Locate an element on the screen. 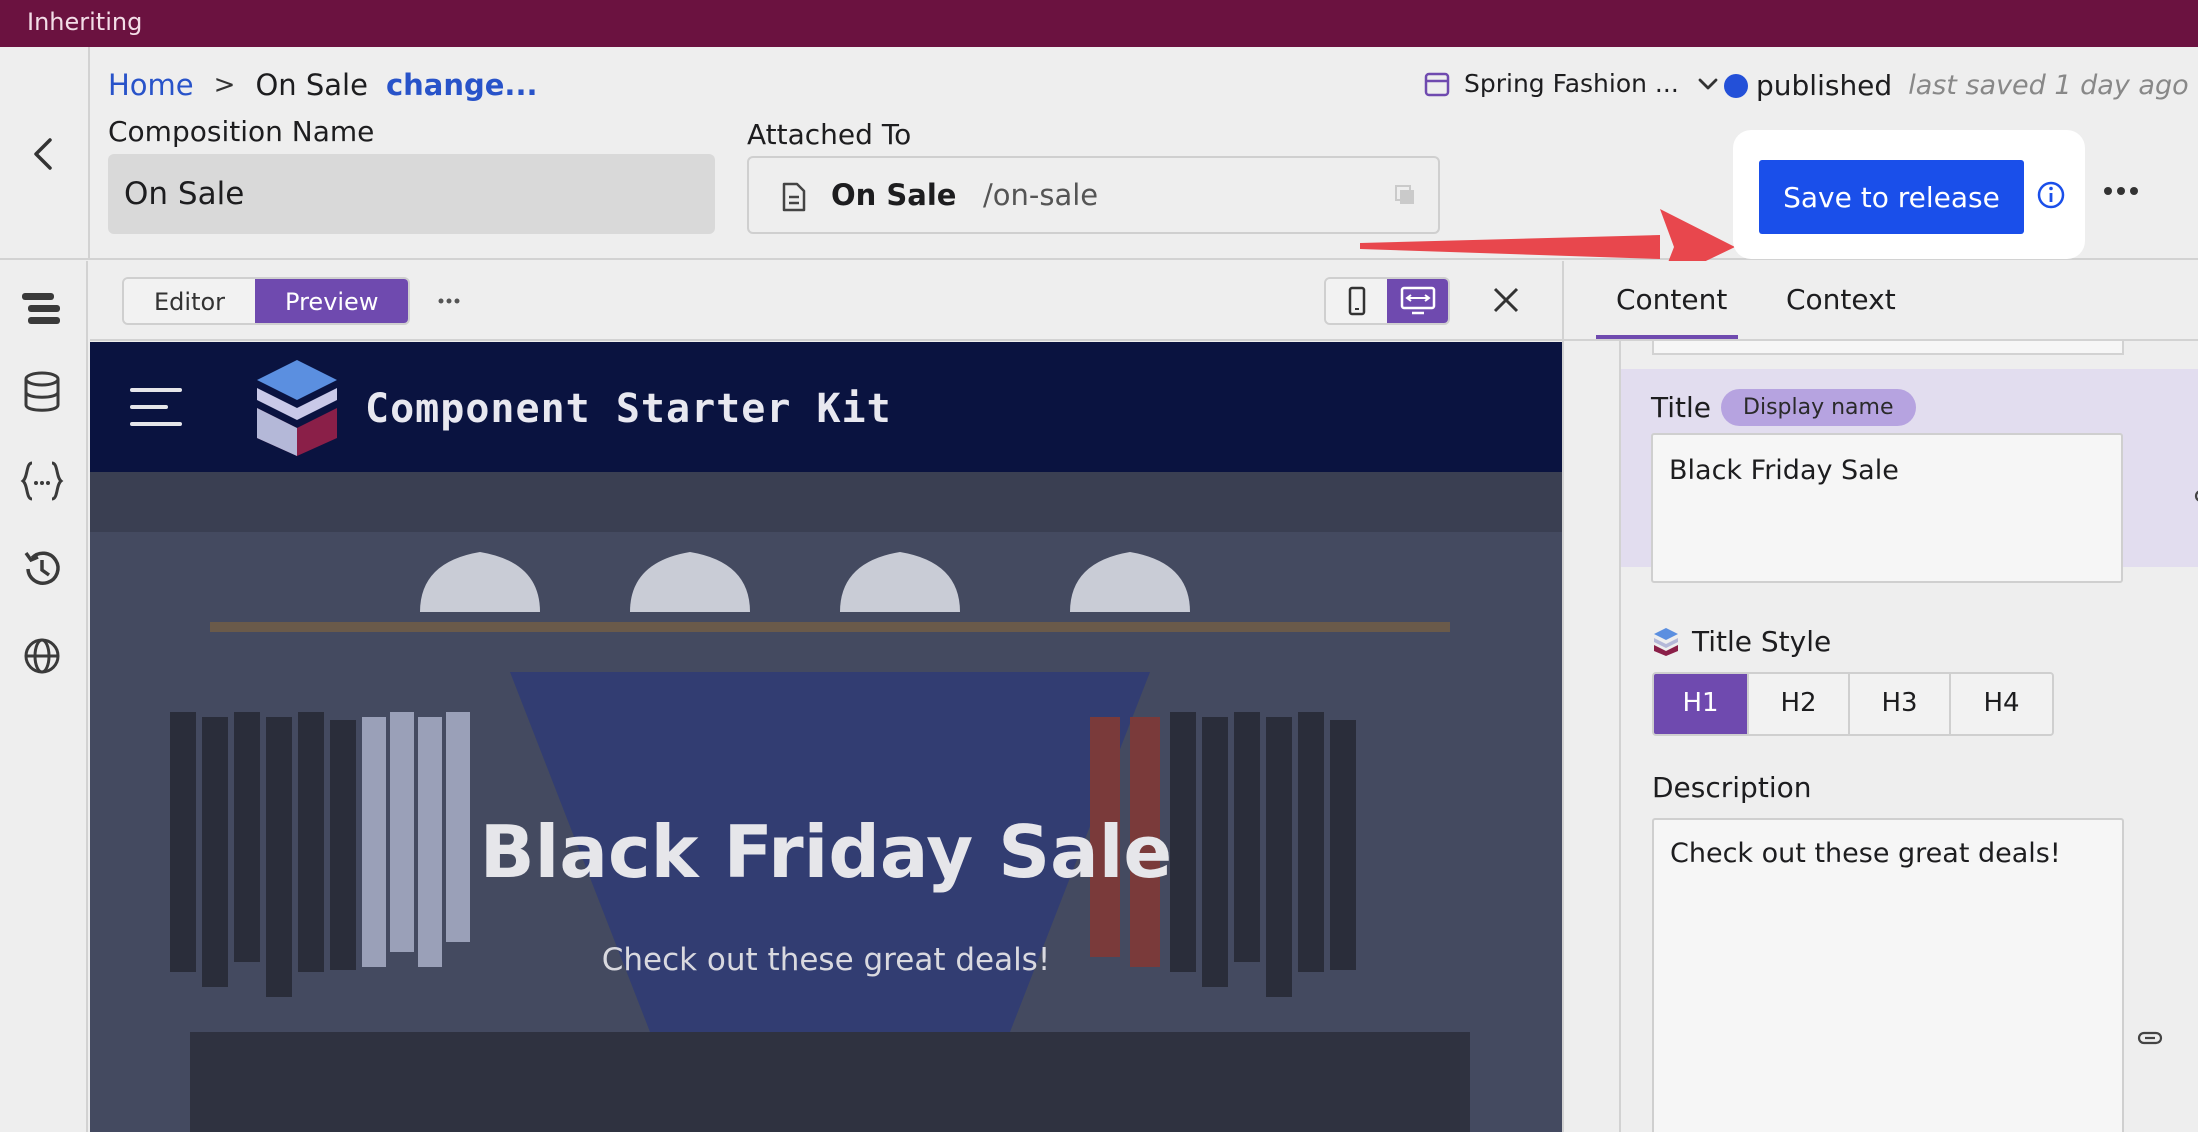  publish-status: published last saved 1 day ago is located at coordinates (1956, 85).